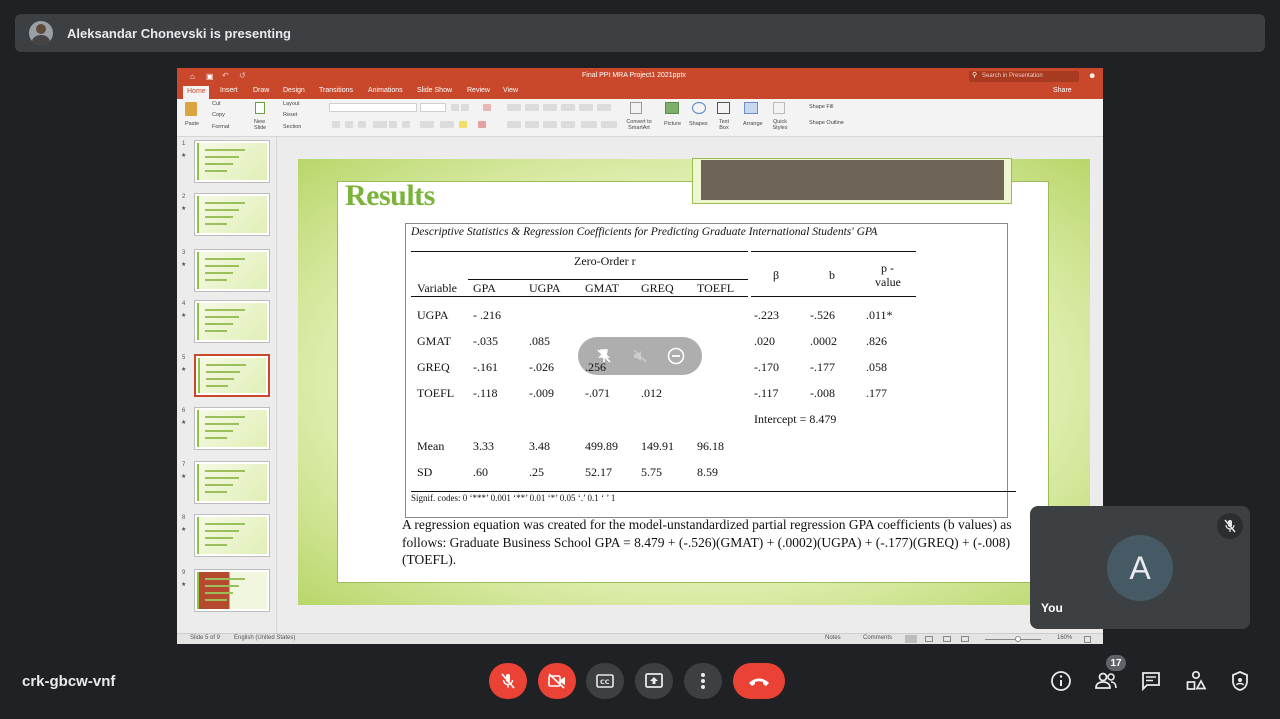  What do you see at coordinates (482, 124) in the screenshot?
I see `font-color-icon` at bounding box center [482, 124].